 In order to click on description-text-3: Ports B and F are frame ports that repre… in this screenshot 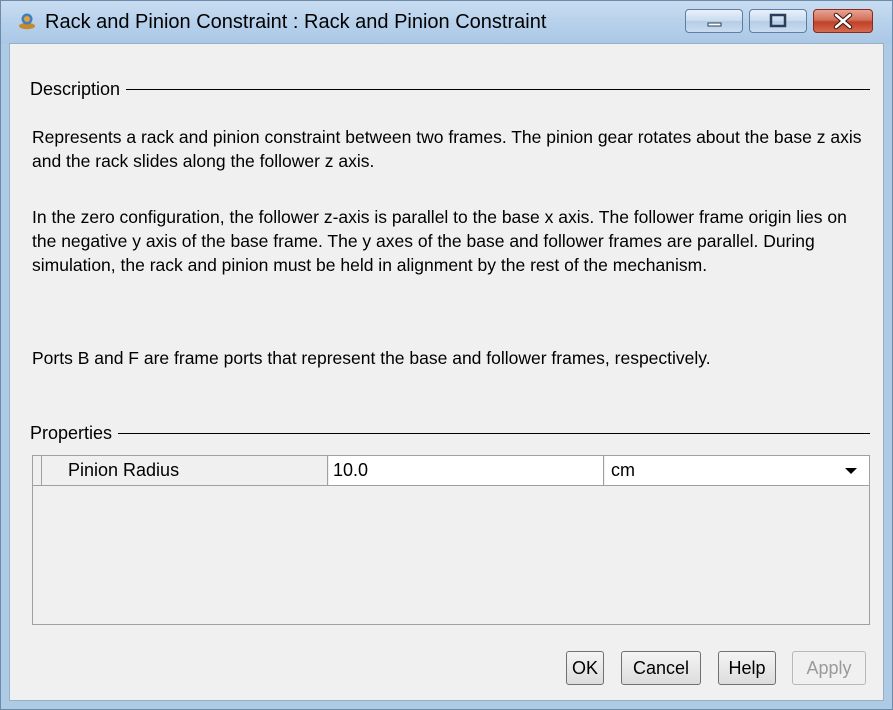, I will do `click(452, 358)`.